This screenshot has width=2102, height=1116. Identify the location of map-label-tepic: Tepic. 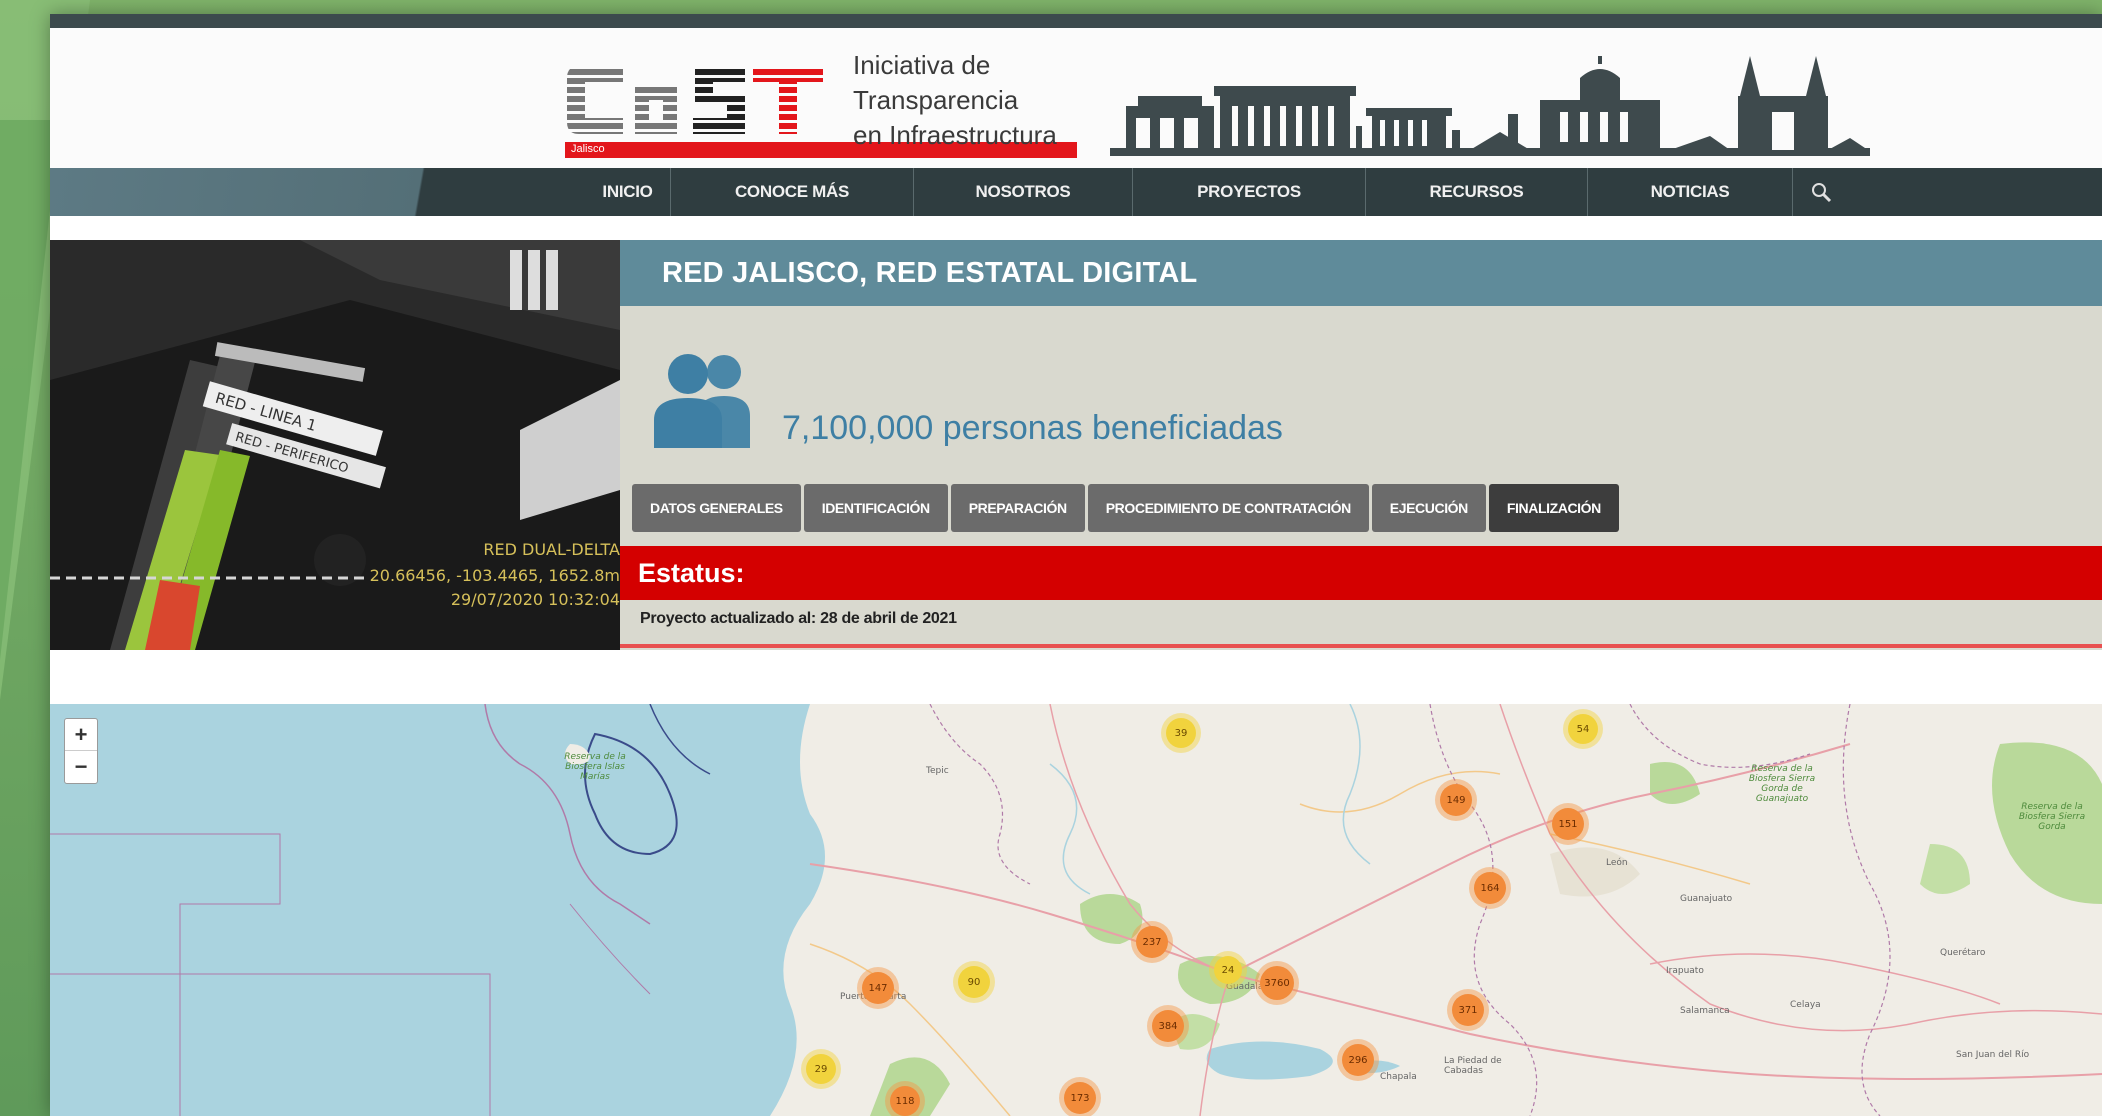
(937, 771).